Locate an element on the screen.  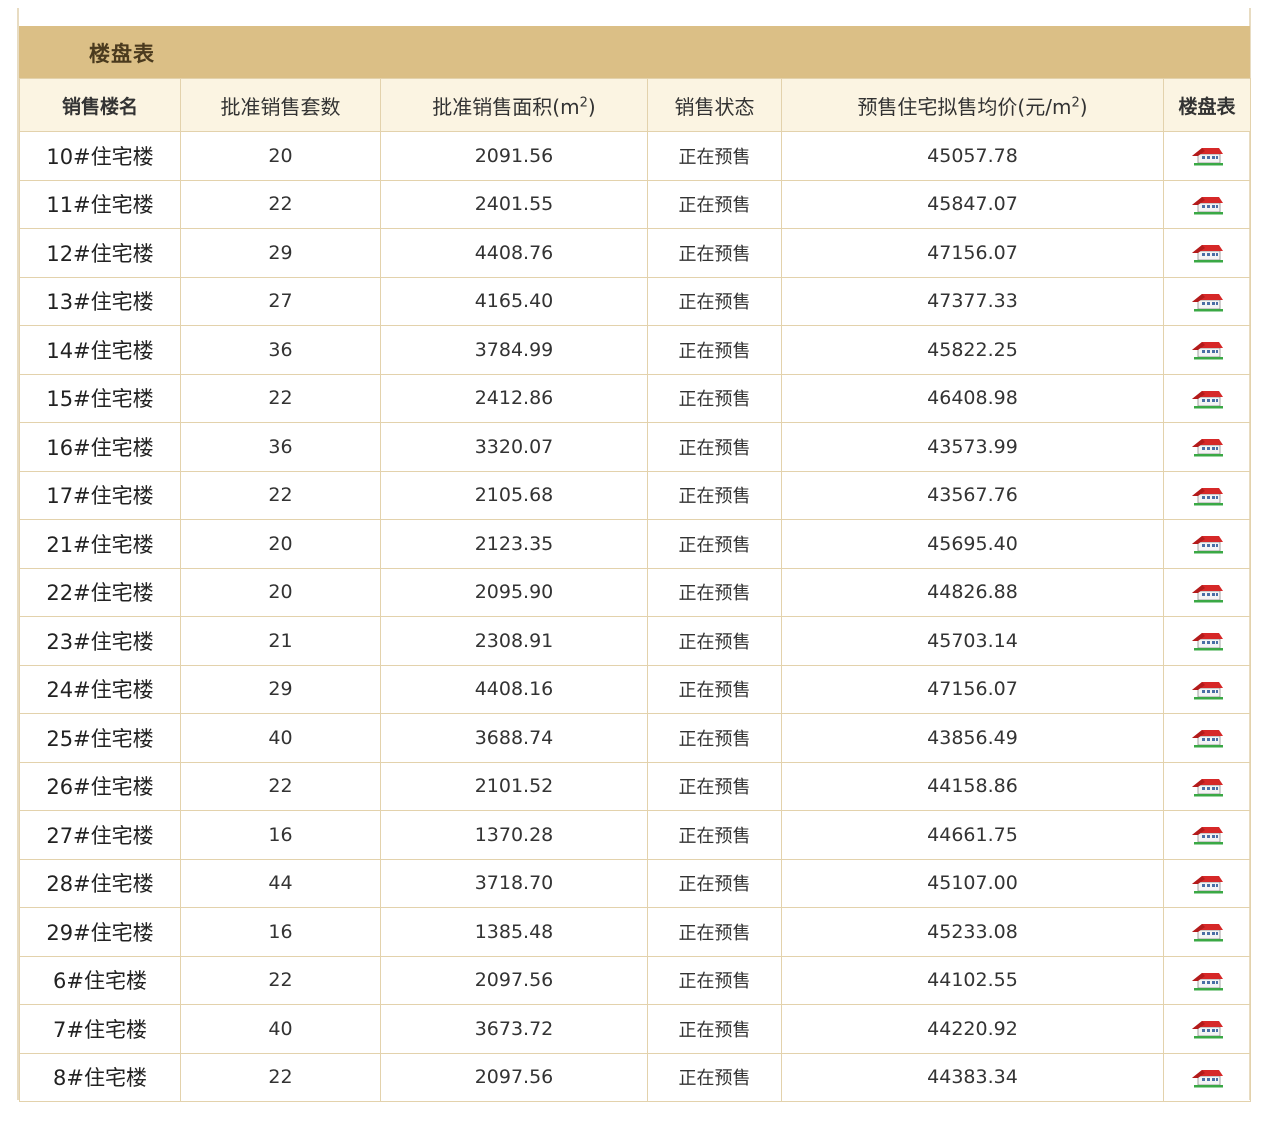
table-row: 8#住宅楼 22 2097.56 正在预售 44383.34 is located at coordinates (635, 1077).